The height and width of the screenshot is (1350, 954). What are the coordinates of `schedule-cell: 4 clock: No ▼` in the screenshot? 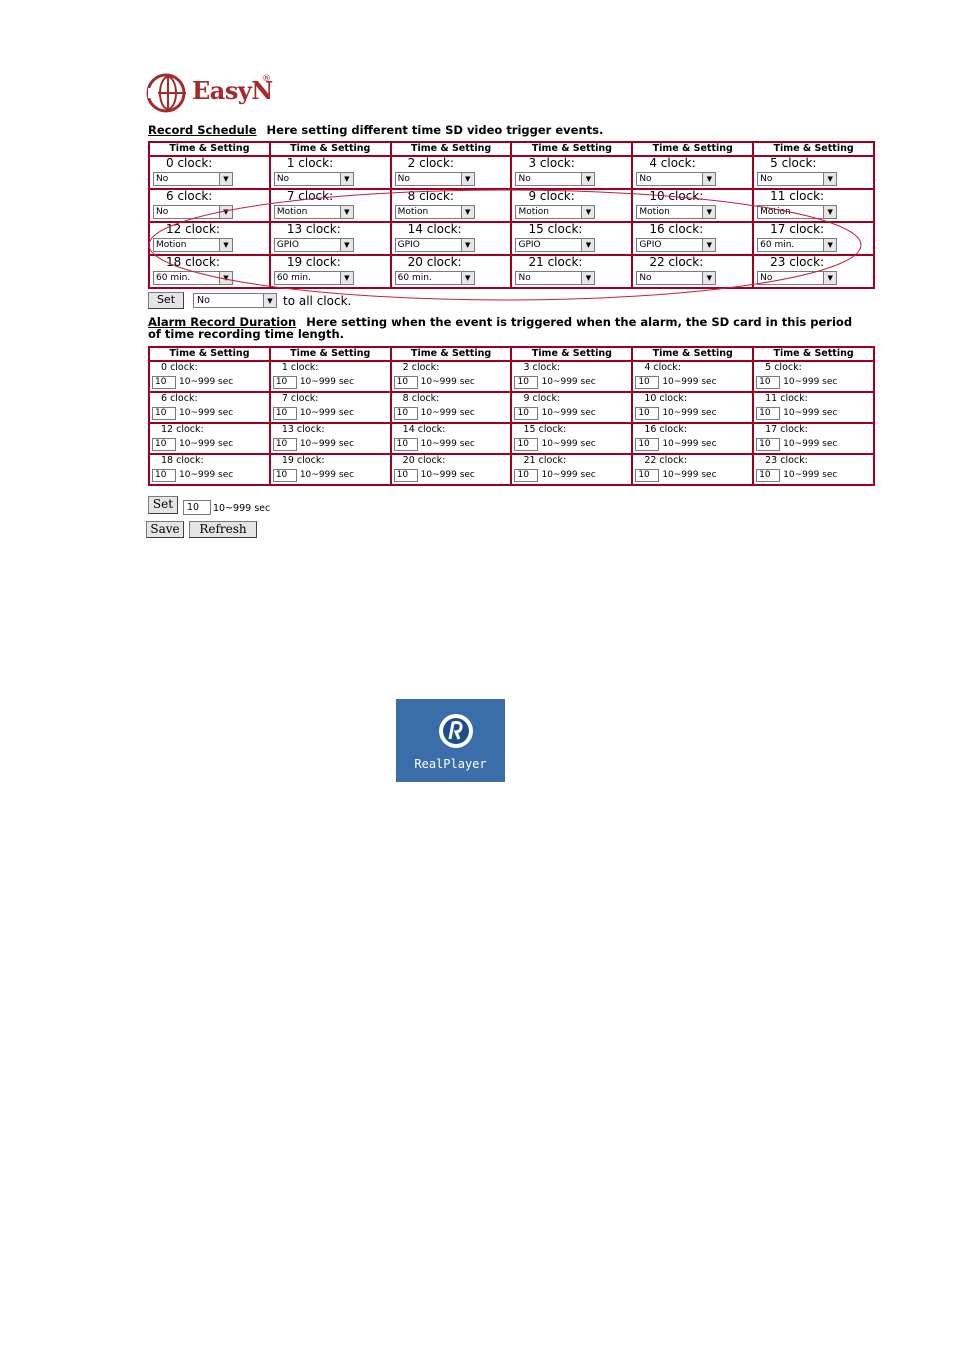 It's located at (693, 172).